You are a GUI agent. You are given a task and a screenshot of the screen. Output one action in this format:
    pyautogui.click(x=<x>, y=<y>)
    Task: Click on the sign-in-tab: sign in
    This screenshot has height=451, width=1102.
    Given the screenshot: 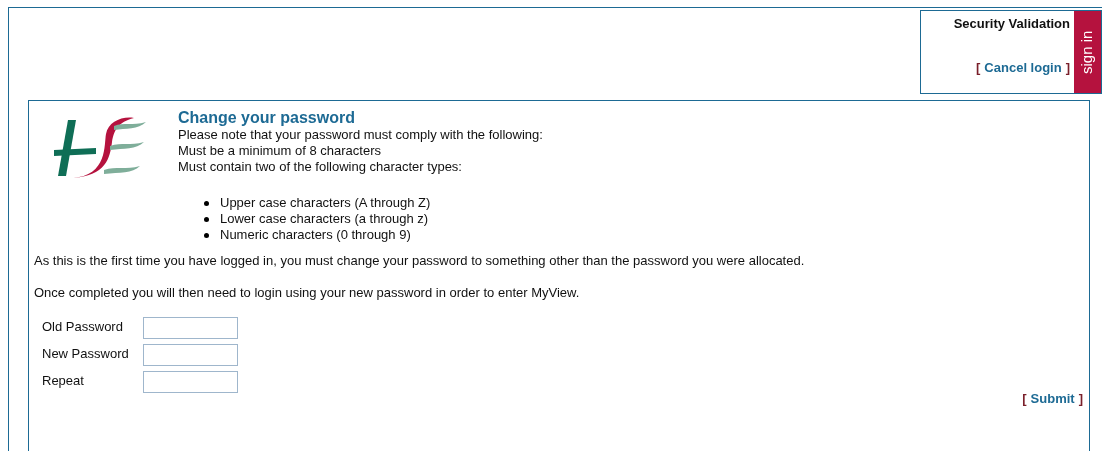 What is the action you would take?
    pyautogui.click(x=1087, y=52)
    